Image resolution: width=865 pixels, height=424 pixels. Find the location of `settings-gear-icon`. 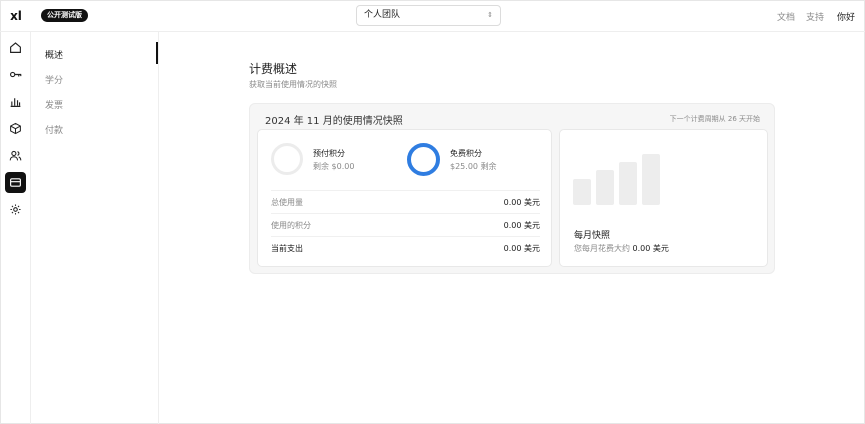

settings-gear-icon is located at coordinates (15, 209).